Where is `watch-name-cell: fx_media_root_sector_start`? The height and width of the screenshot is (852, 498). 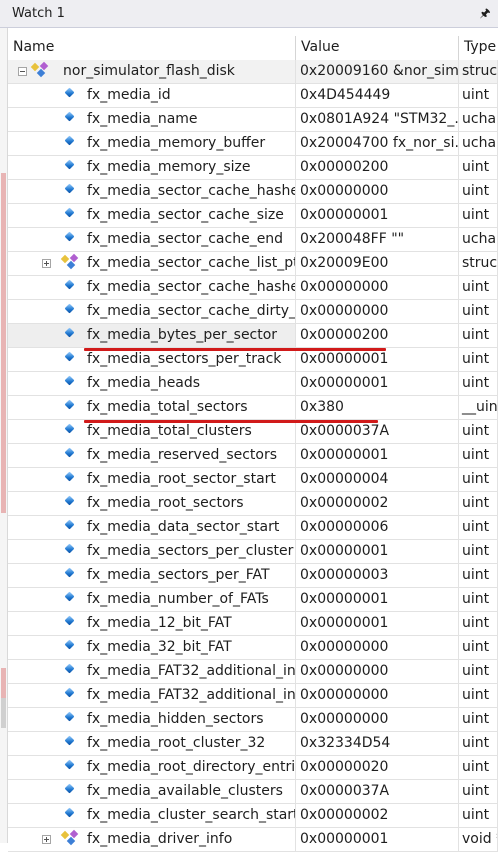 watch-name-cell: fx_media_root_sector_start is located at coordinates (152, 480).